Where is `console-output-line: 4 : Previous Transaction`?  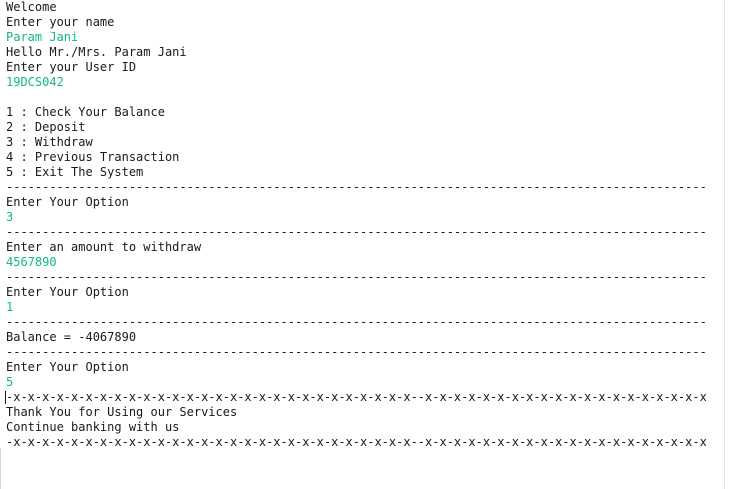 console-output-line: 4 : Previous Transaction is located at coordinates (93, 157).